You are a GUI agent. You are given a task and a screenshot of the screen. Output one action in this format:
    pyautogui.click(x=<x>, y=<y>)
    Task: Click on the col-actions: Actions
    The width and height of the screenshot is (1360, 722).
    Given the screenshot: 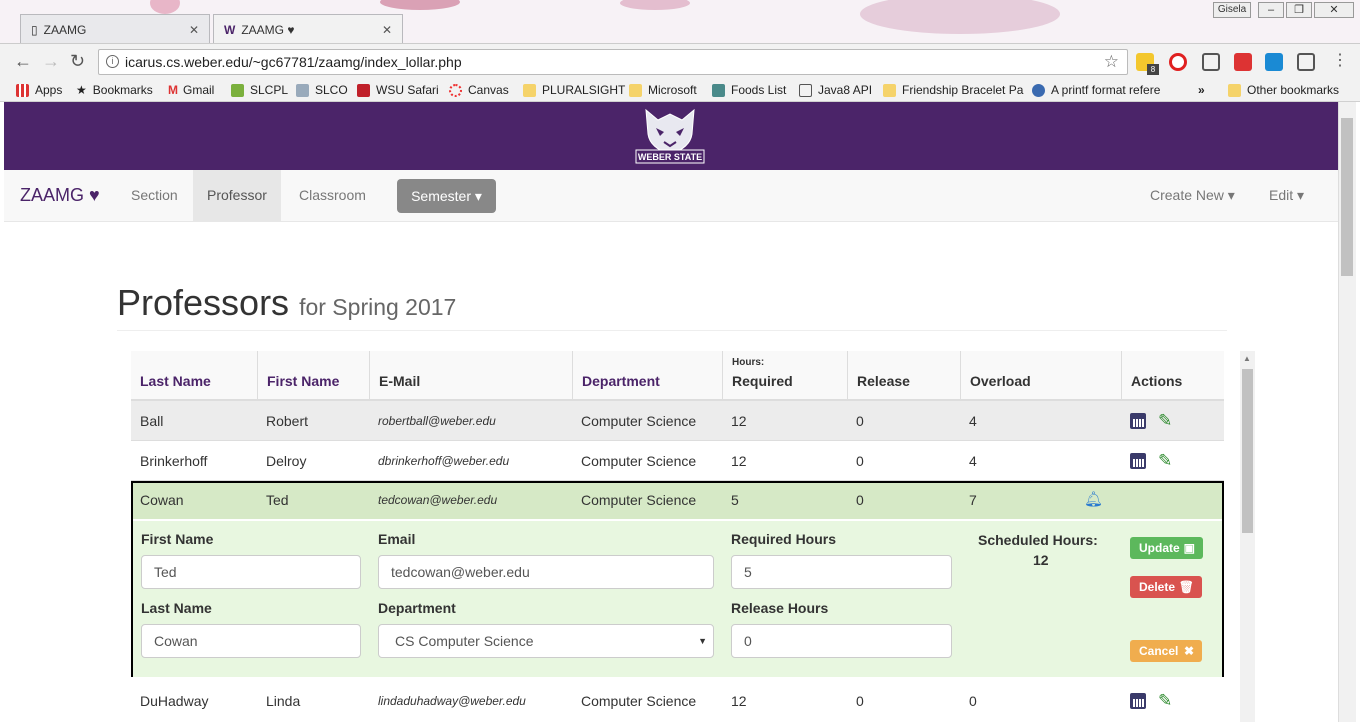 What is the action you would take?
    pyautogui.click(x=1172, y=375)
    